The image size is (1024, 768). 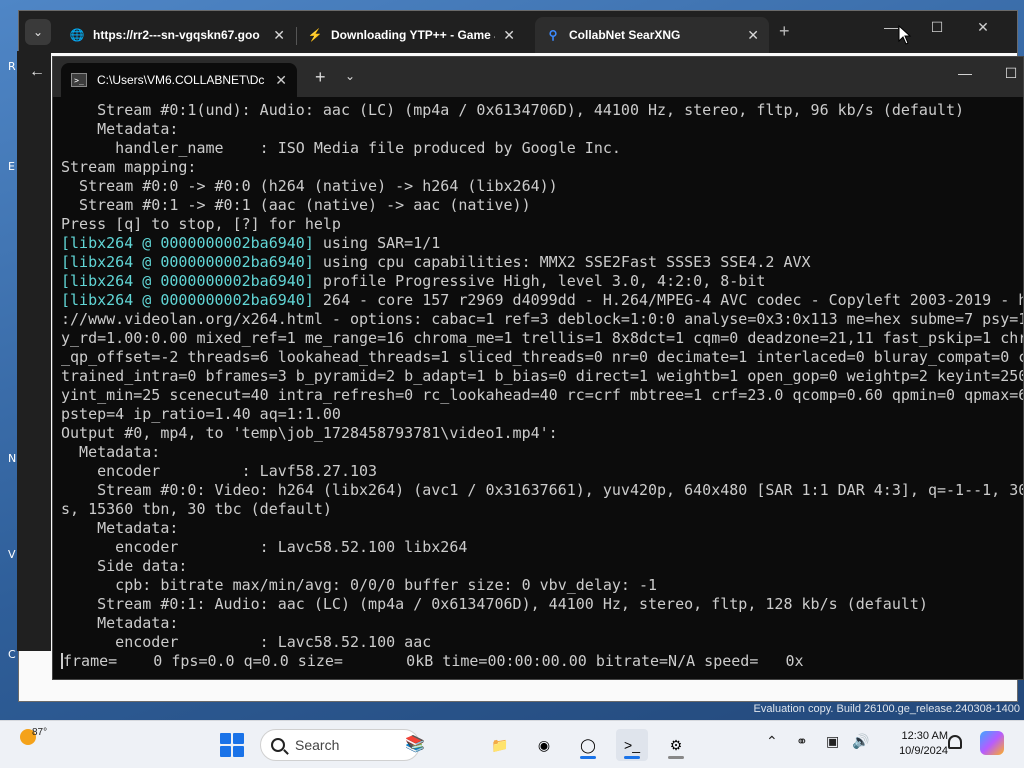 What do you see at coordinates (38, 32) in the screenshot?
I see `tab-actions-chevron-down-icon: ⌄` at bounding box center [38, 32].